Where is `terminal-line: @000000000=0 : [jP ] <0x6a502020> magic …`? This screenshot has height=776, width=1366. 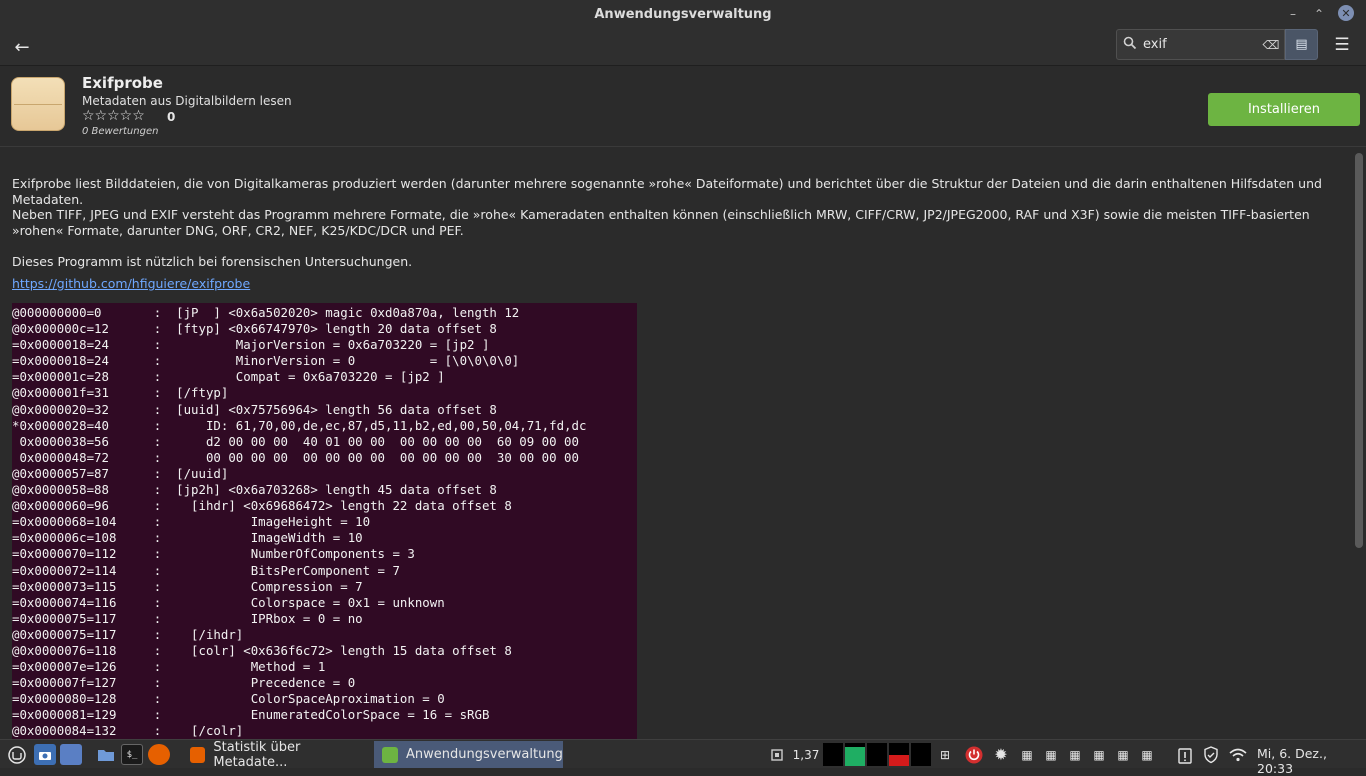 terminal-line: @000000000=0 : [jP ] <0x6a502020> magic … is located at coordinates (266, 312).